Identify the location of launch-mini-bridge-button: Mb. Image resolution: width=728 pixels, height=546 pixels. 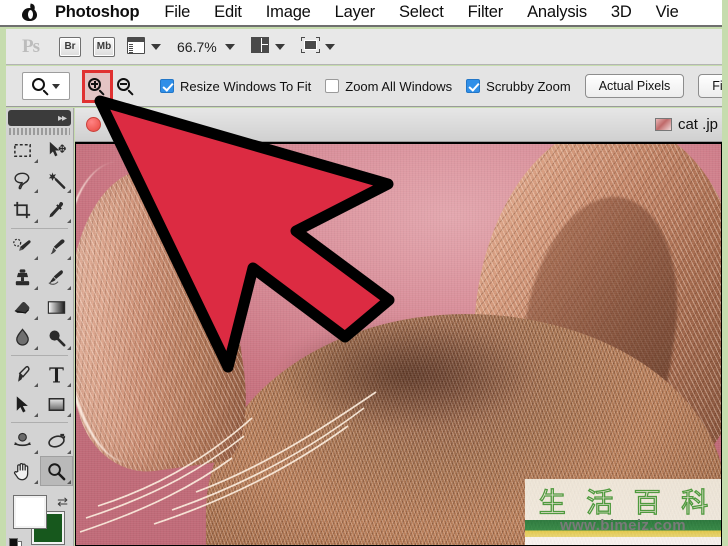
(104, 46).